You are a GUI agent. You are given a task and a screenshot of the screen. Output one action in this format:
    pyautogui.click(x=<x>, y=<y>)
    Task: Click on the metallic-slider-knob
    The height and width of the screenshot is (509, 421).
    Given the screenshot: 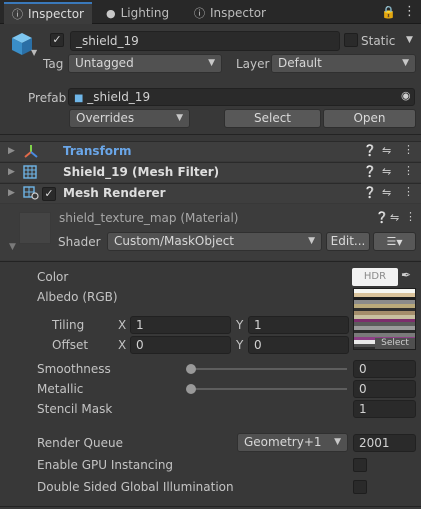 What is the action you would take?
    pyautogui.click(x=191, y=389)
    